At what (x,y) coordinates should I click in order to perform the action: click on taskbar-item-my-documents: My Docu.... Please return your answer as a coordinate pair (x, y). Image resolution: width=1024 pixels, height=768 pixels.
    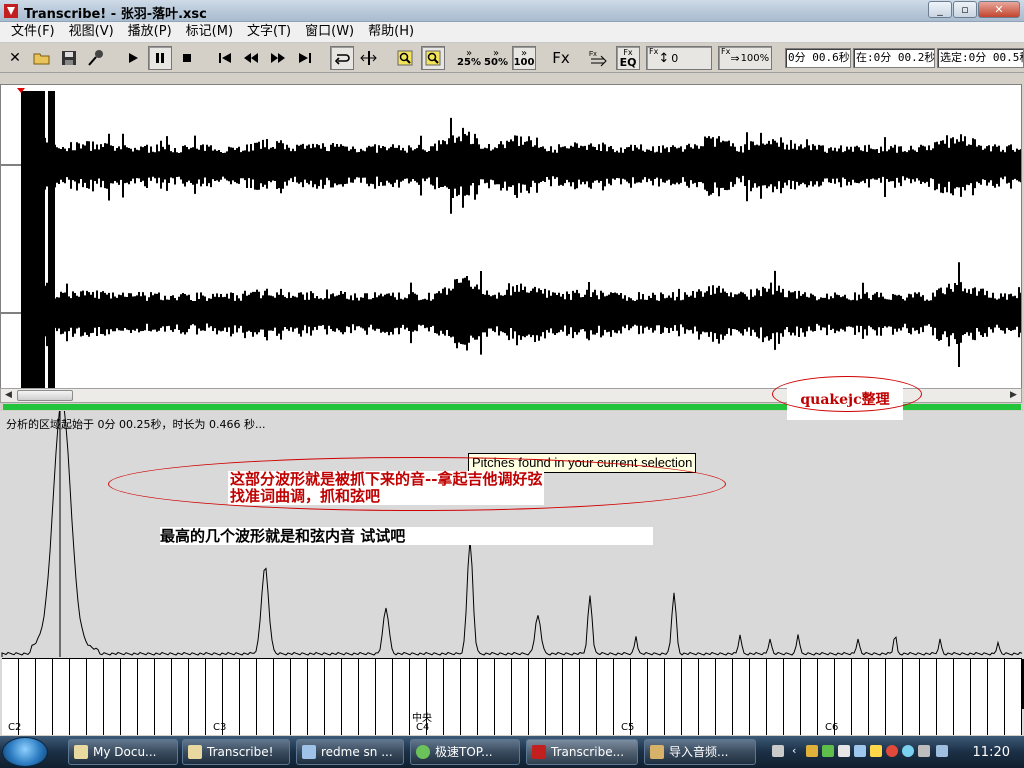
    Looking at the image, I should click on (123, 752).